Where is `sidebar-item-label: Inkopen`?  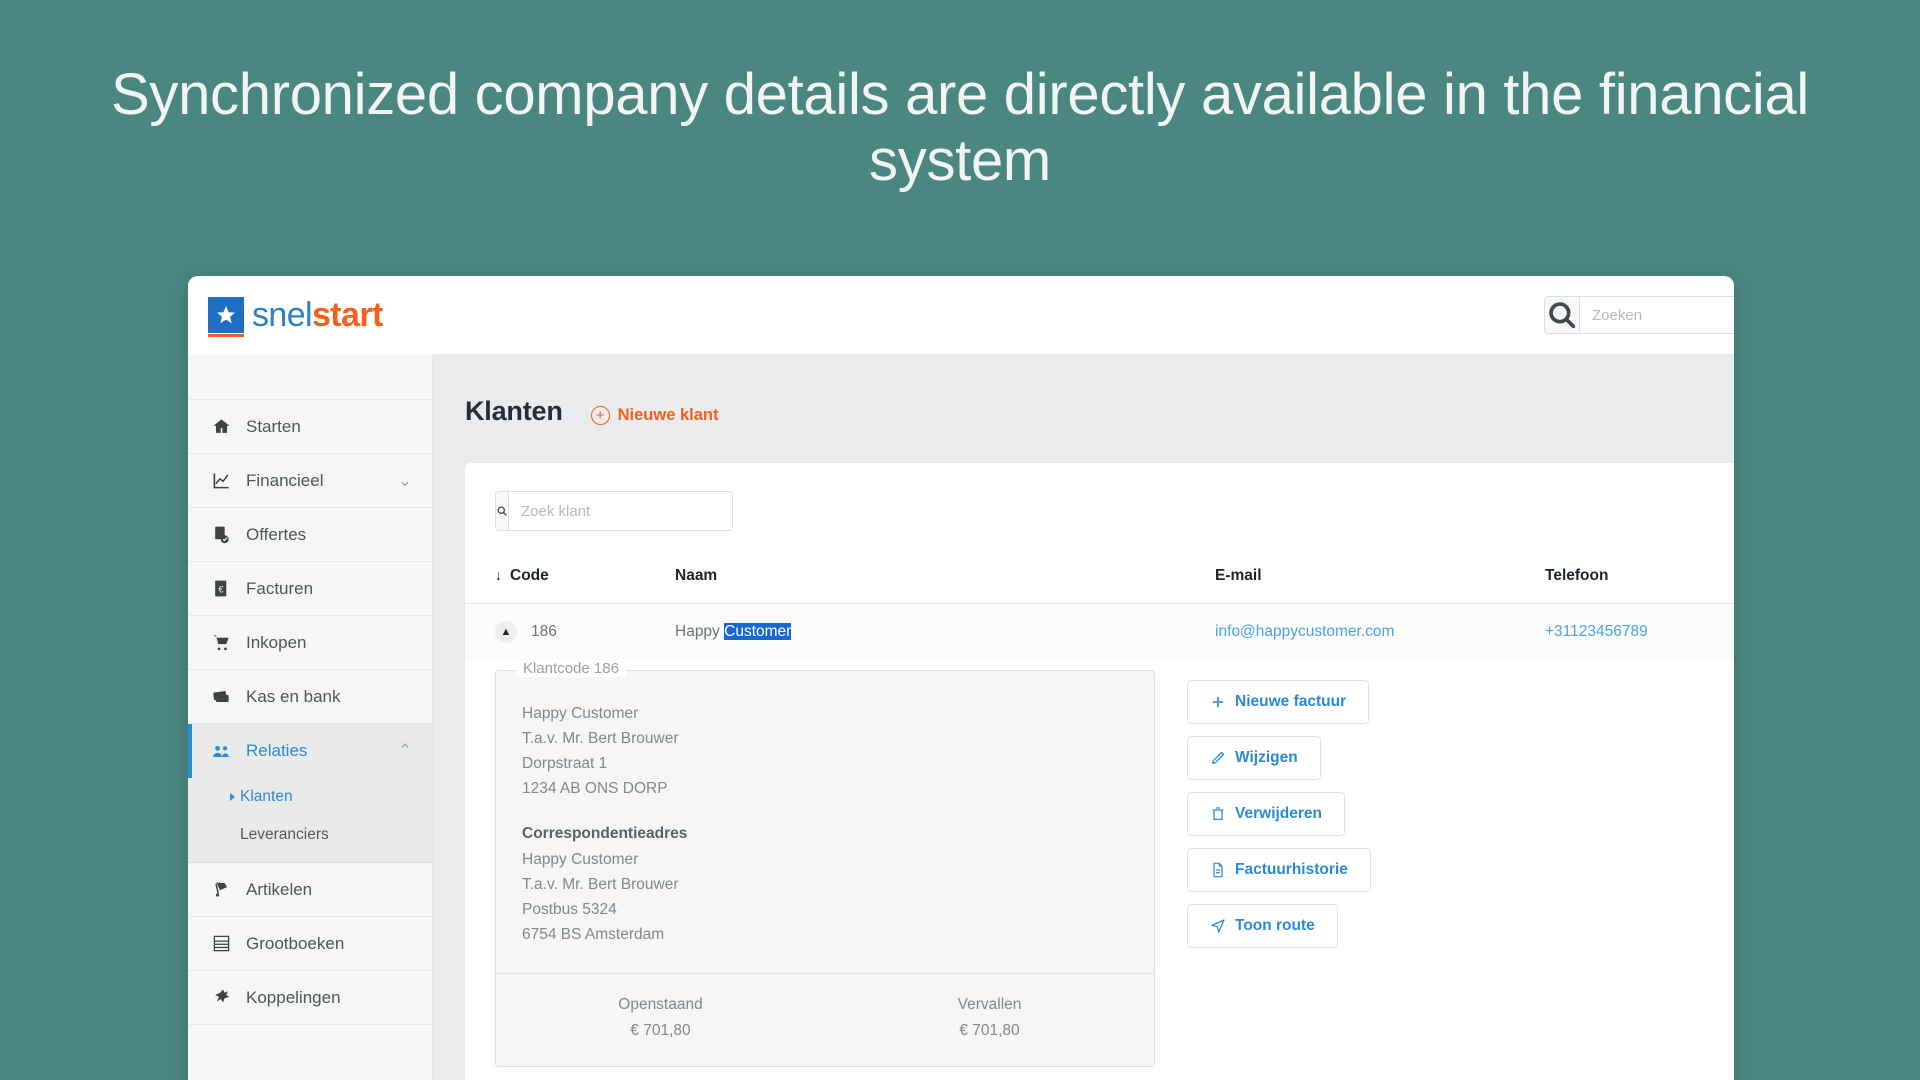 sidebar-item-label: Inkopen is located at coordinates (276, 642).